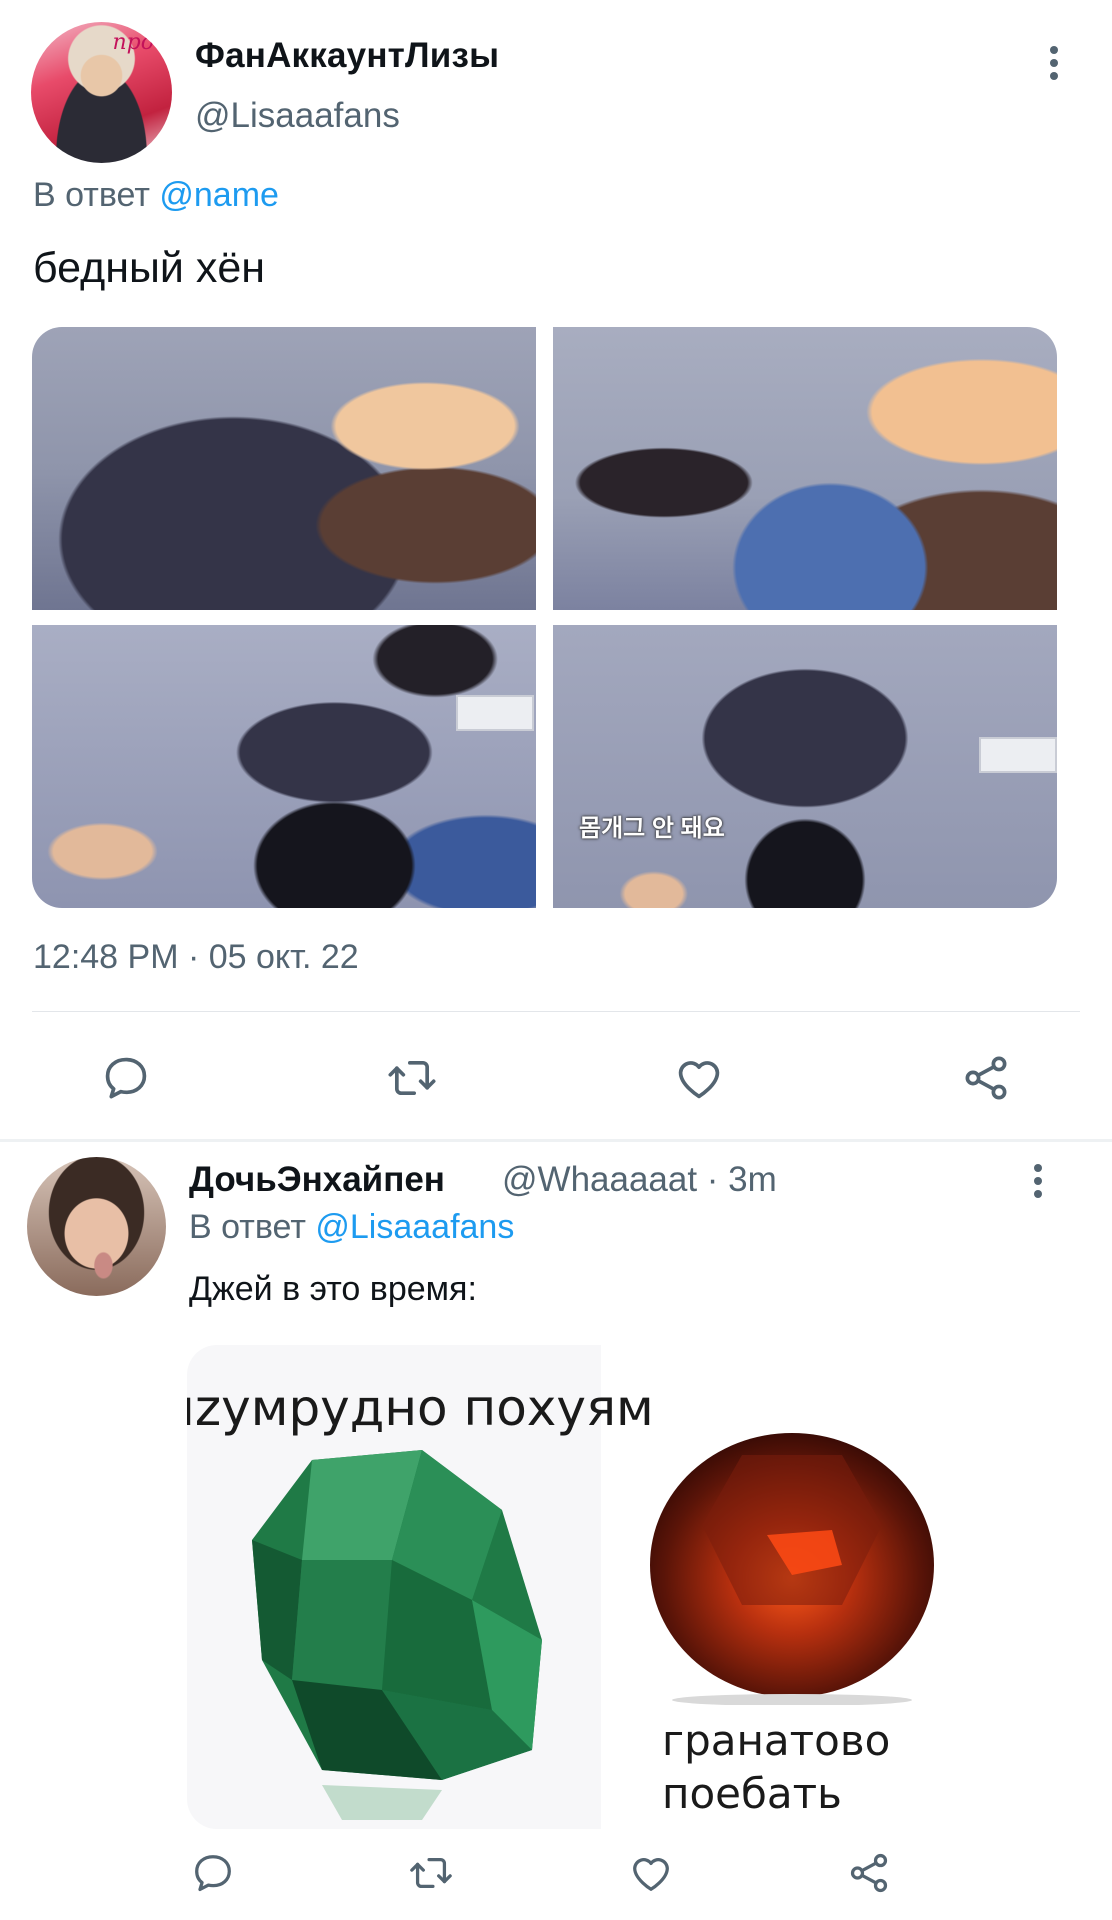  Describe the element at coordinates (149, 268) in the screenshot. I see `tweet-text: бедный хён` at that location.